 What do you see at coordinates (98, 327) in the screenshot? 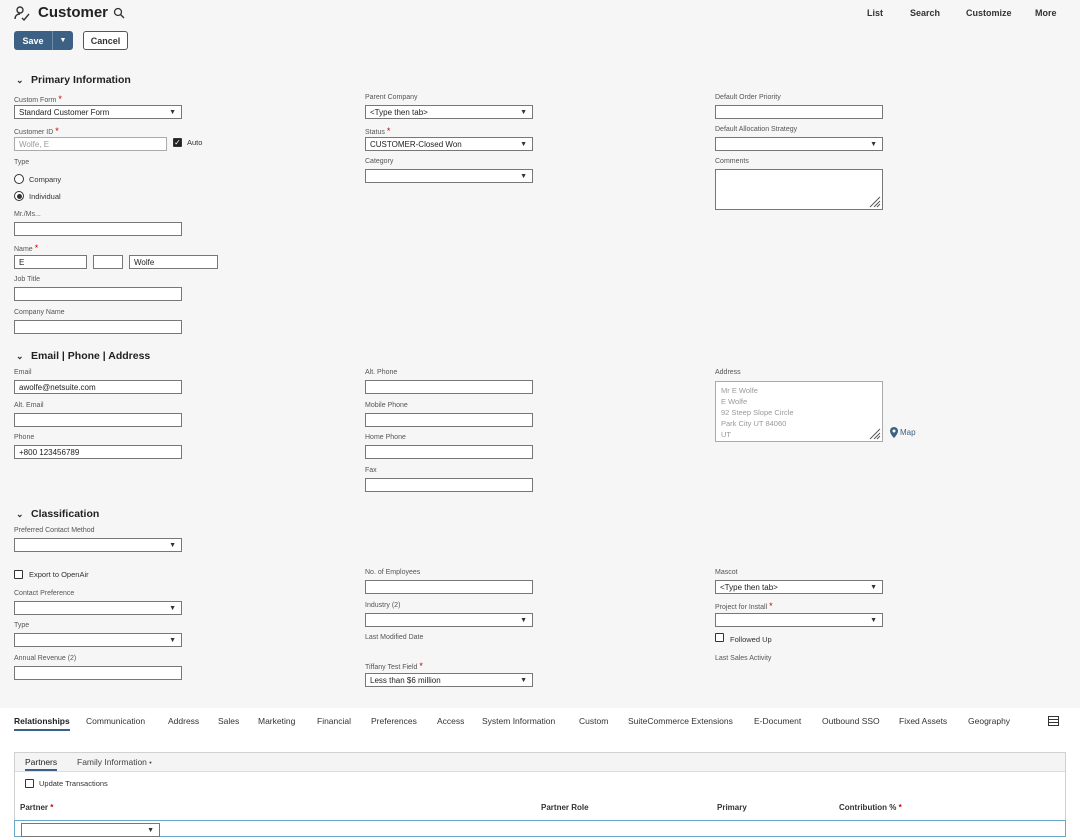
I see `company-name-input` at bounding box center [98, 327].